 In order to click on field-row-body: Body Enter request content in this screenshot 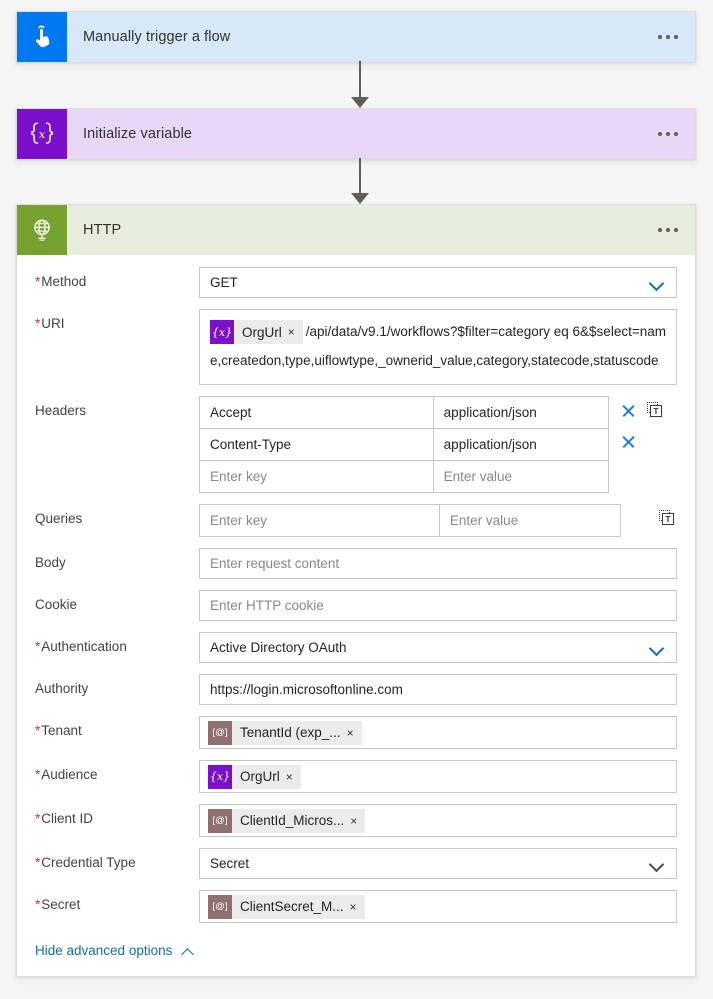, I will do `click(356, 563)`.